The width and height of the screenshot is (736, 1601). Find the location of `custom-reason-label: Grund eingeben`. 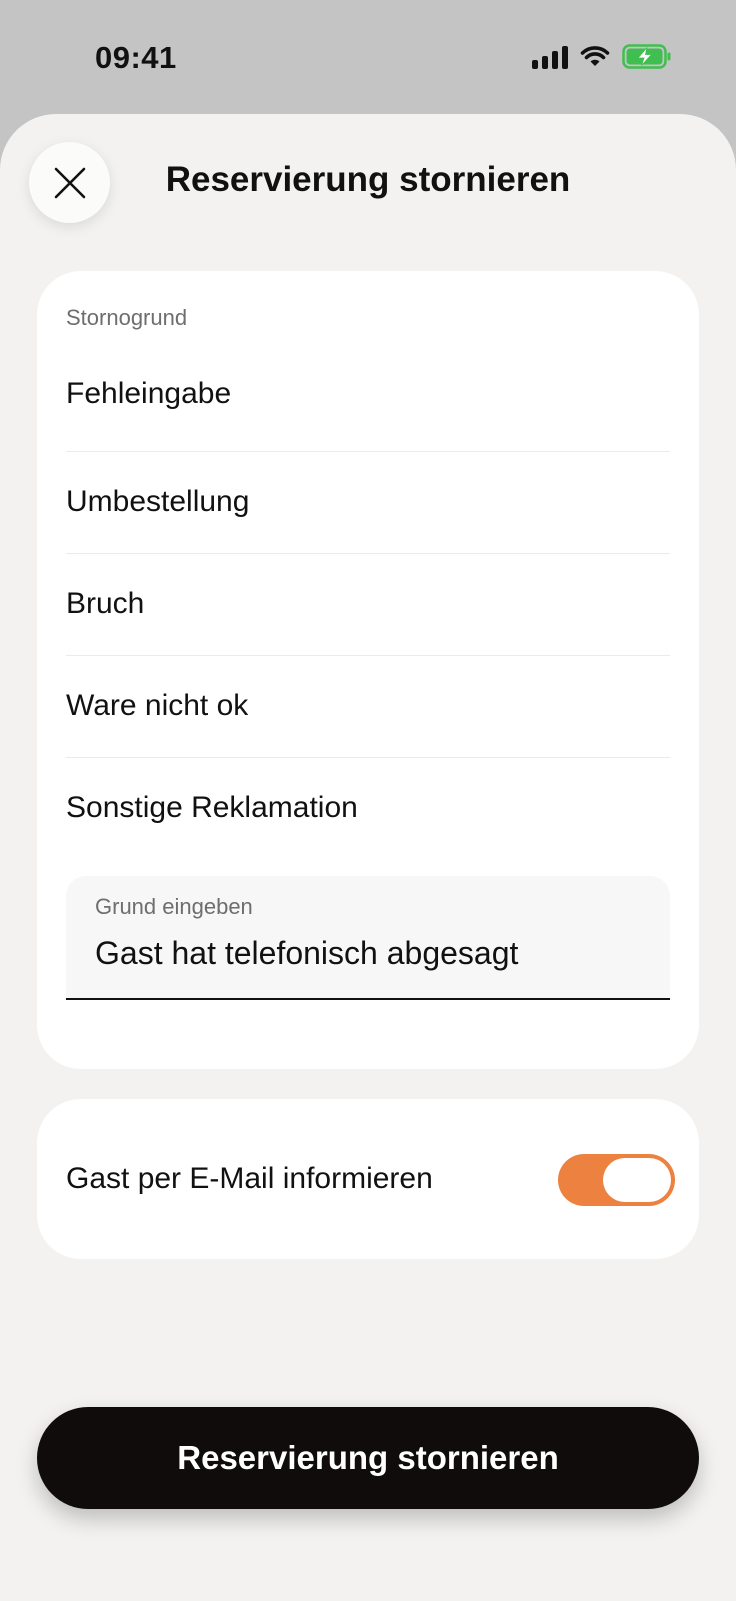

custom-reason-label: Grund eingeben is located at coordinates (174, 906).